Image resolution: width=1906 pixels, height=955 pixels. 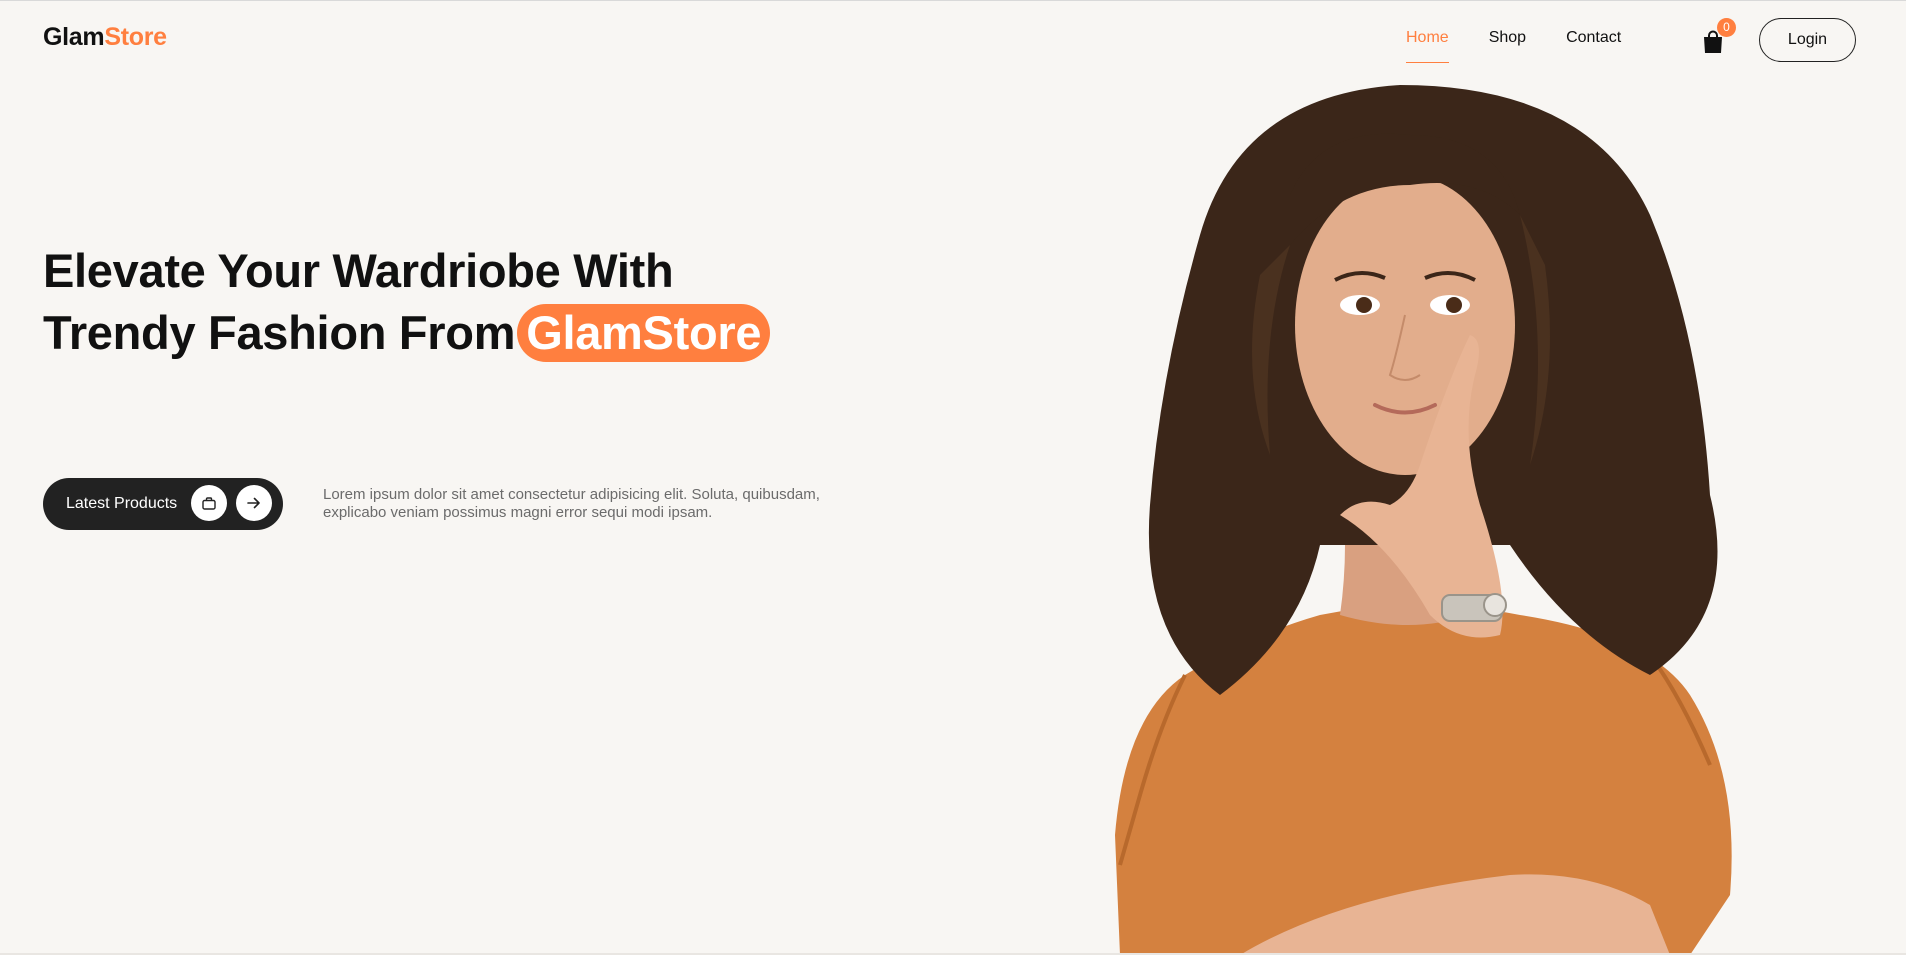 I want to click on nav-link-home: Home, so click(x=1427, y=46).